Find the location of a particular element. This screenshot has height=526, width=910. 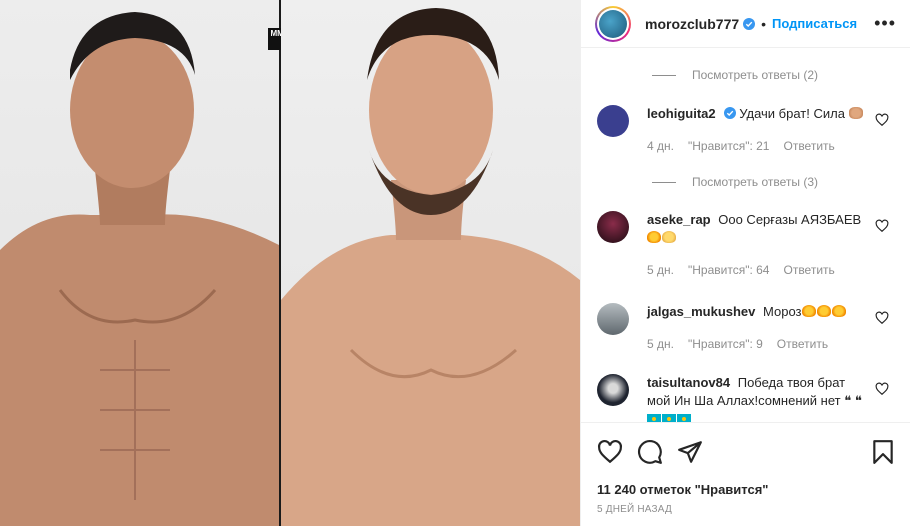

comment-meta: 4 дн. "Нравится": 21 Ответить is located at coordinates (757, 146).